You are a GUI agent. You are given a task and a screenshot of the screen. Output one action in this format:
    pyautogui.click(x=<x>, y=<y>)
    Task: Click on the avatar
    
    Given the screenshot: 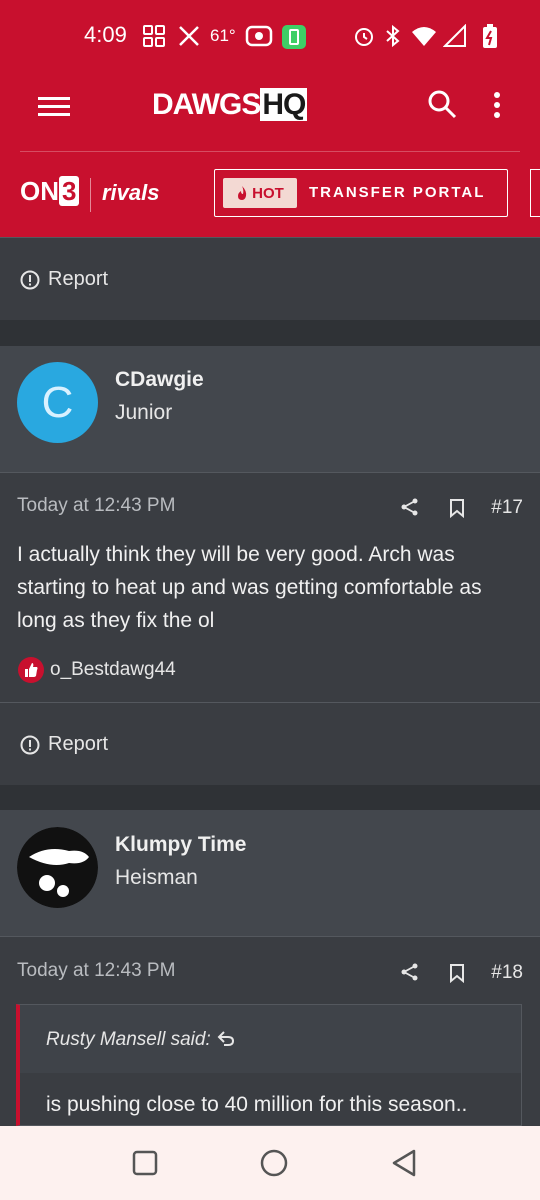 What is the action you would take?
    pyautogui.click(x=57, y=867)
    